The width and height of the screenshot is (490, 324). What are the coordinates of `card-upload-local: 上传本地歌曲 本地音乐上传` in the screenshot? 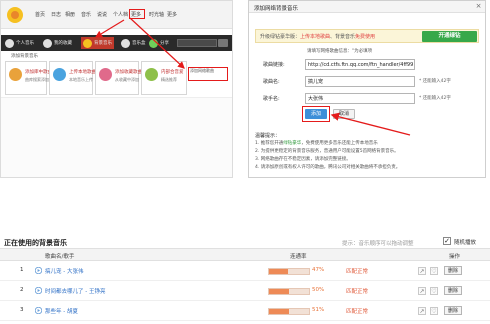 It's located at (72, 78).